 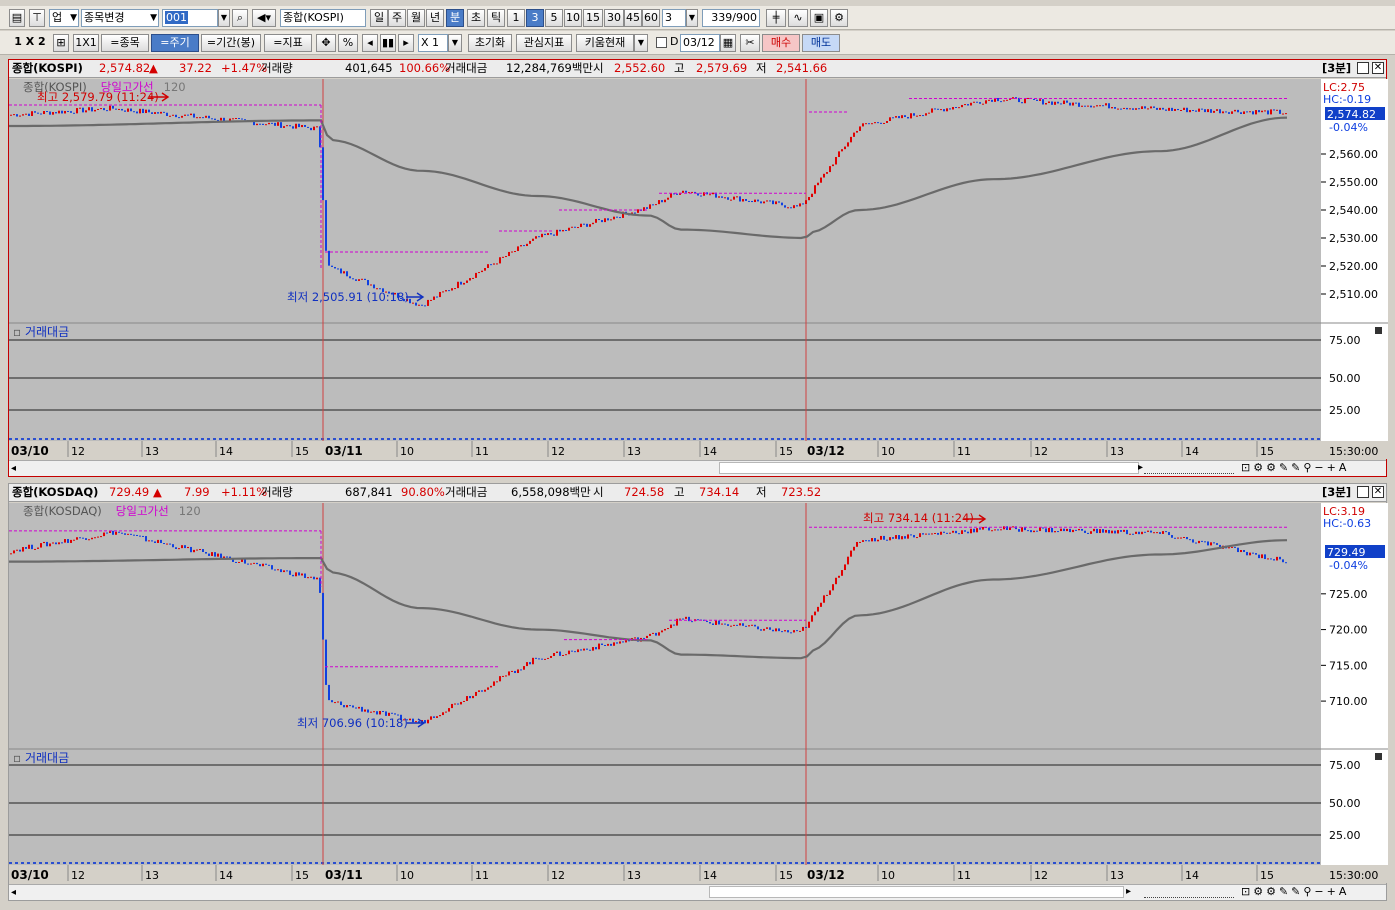 What do you see at coordinates (633, 18) in the screenshot?
I see `interval-6-button: 45` at bounding box center [633, 18].